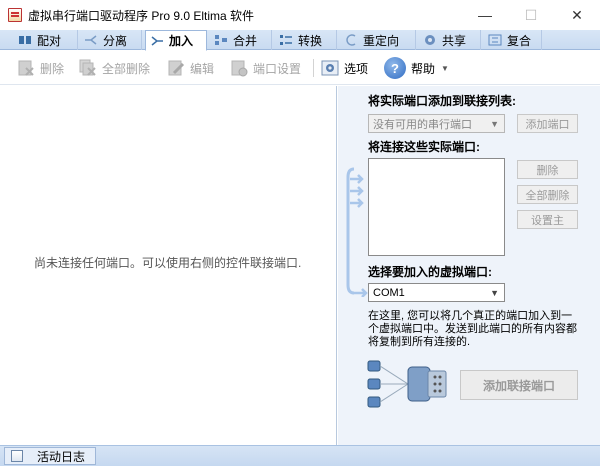 This screenshot has height=466, width=600. I want to click on delete-button: 删除, so click(40, 68).